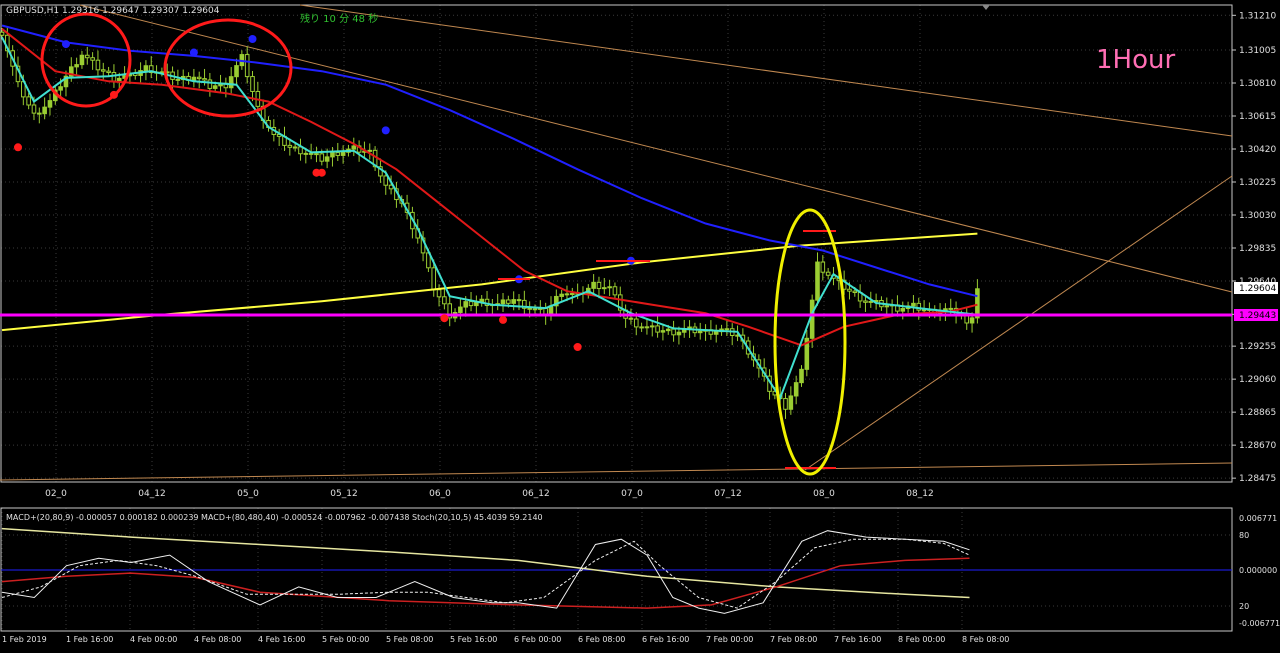 This screenshot has height=653, width=1280. I want to click on countdown-timer: 残り 10 分 48 秒, so click(339, 18).